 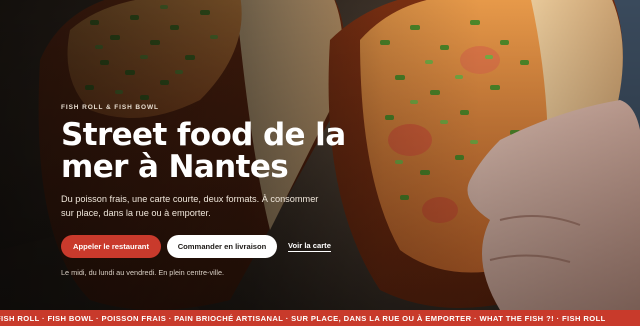 I want to click on hero-title: Street food de la mer à Nantes, so click(x=203, y=151).